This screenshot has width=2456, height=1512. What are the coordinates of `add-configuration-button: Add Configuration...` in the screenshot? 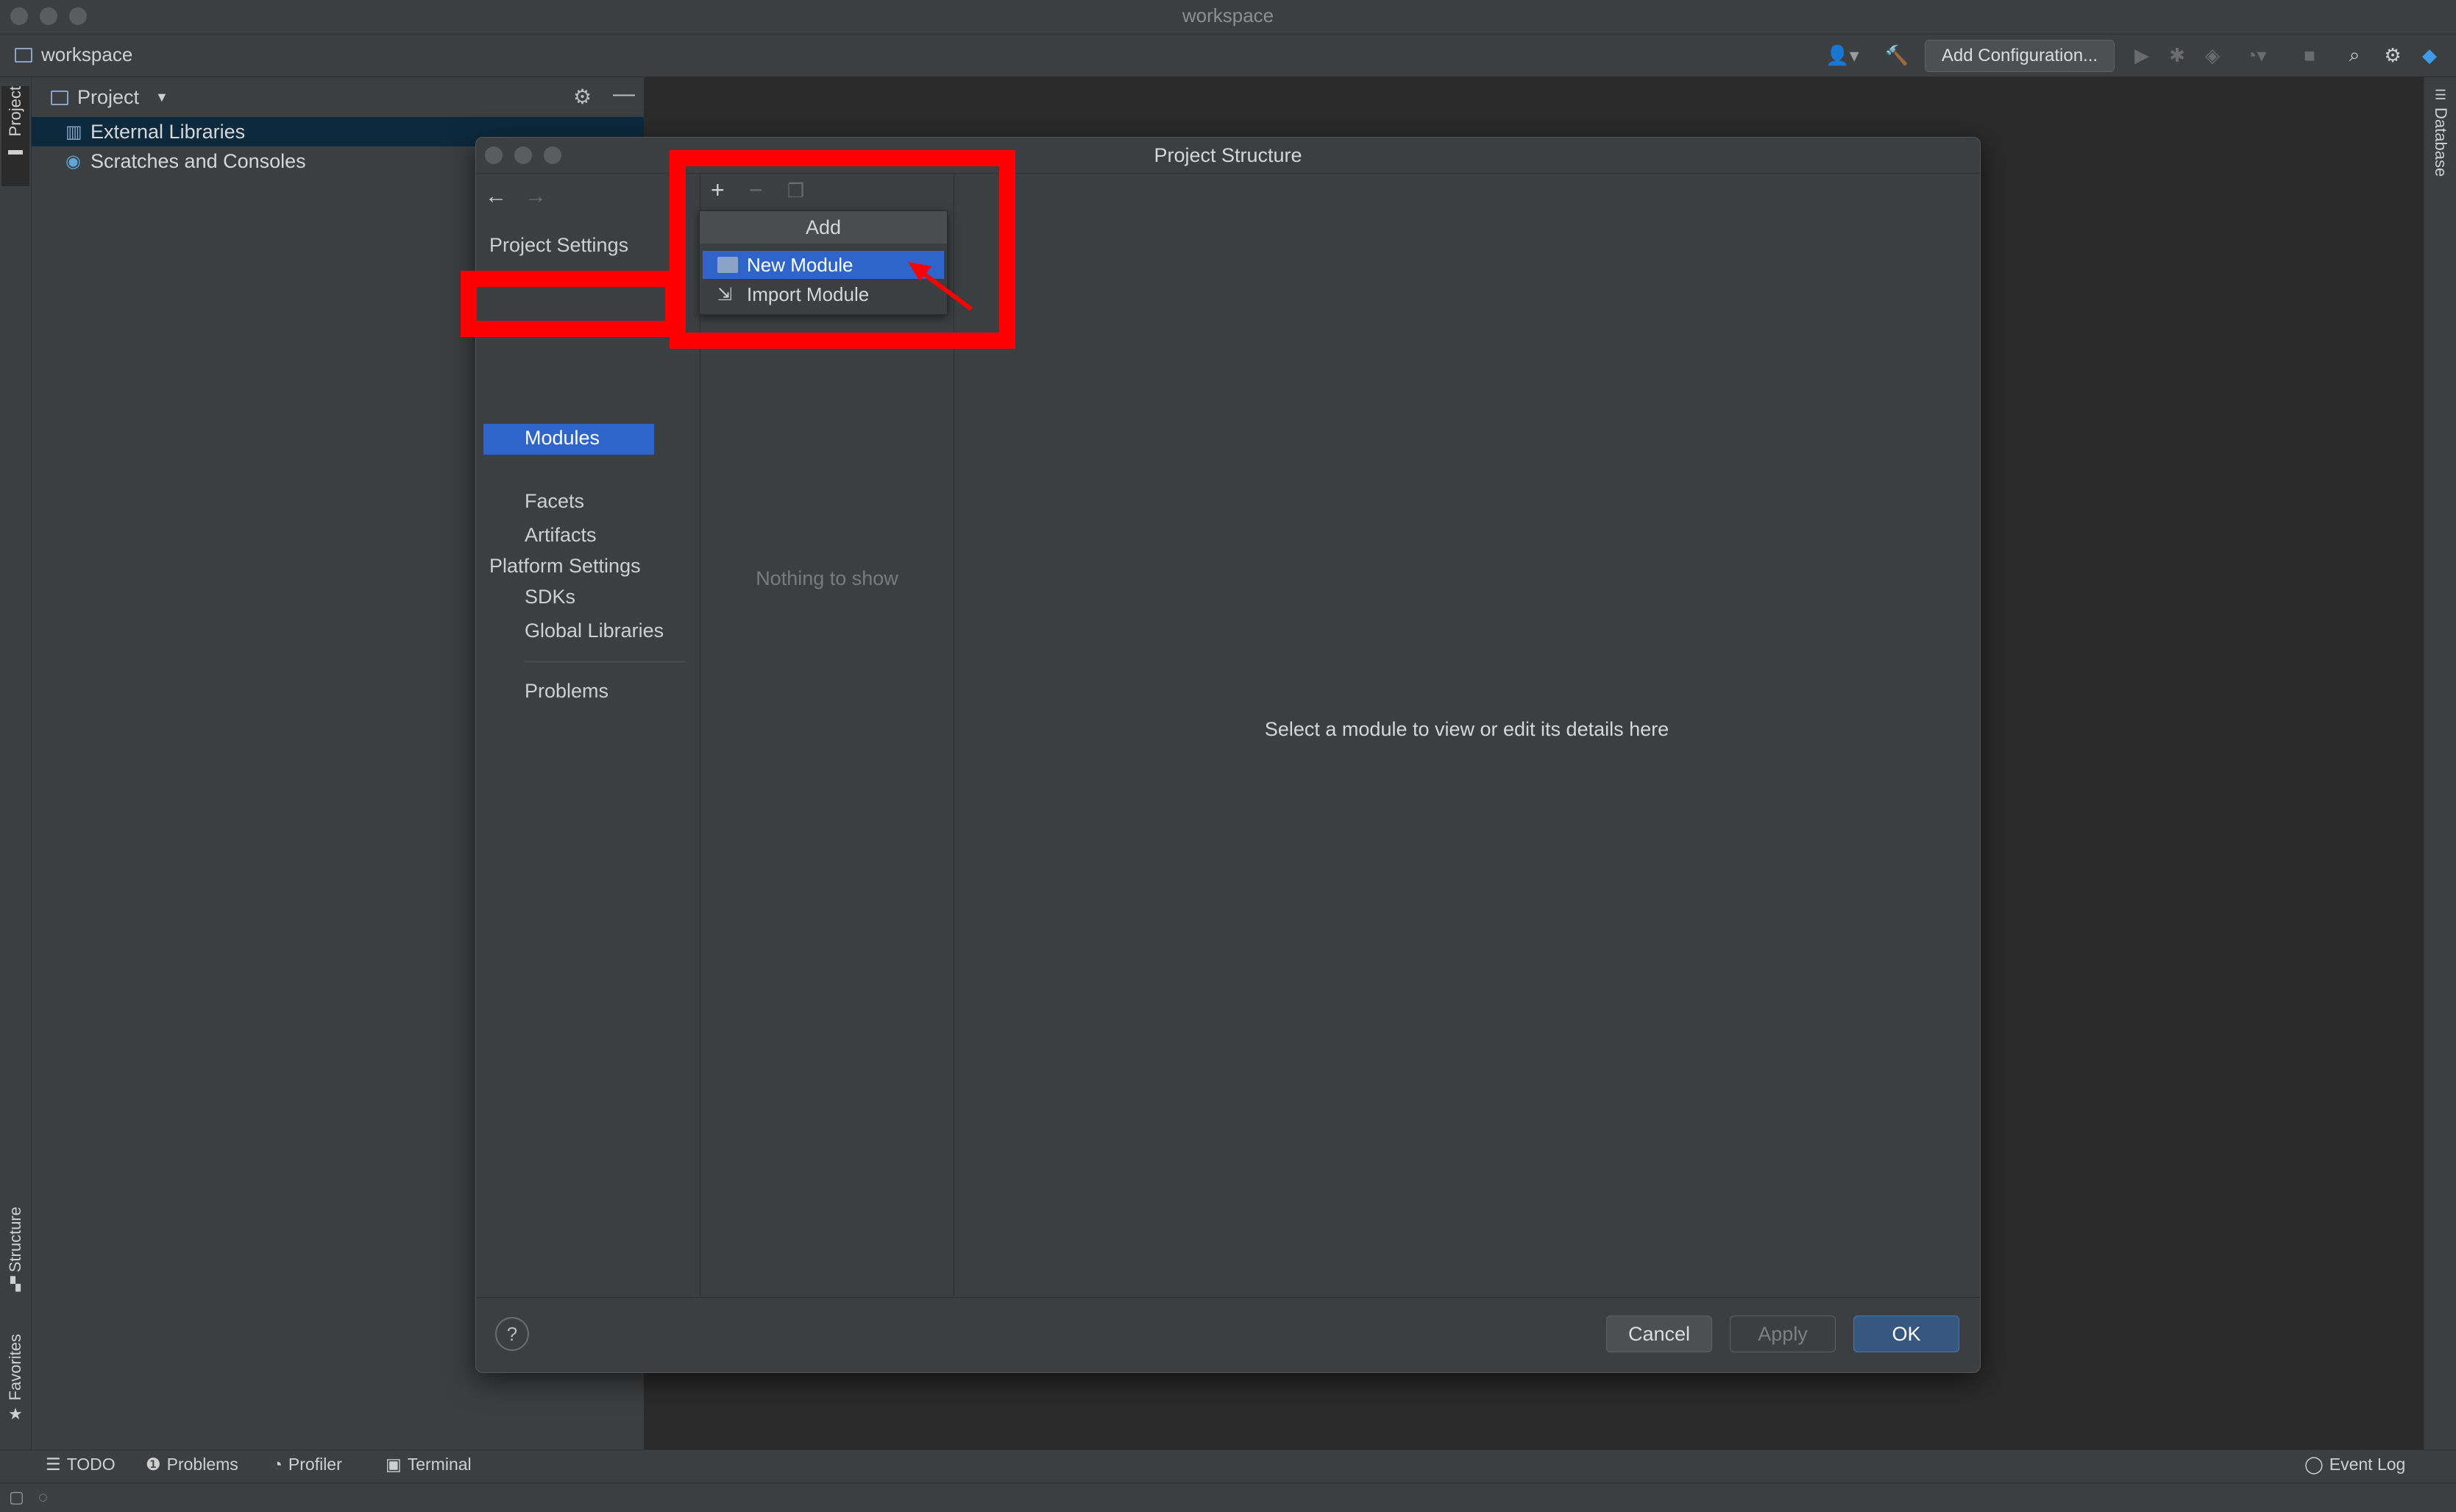 It's located at (2020, 56).